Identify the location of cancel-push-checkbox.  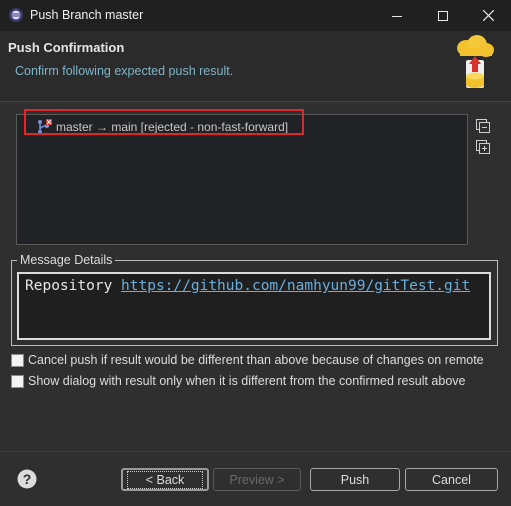
(17, 360).